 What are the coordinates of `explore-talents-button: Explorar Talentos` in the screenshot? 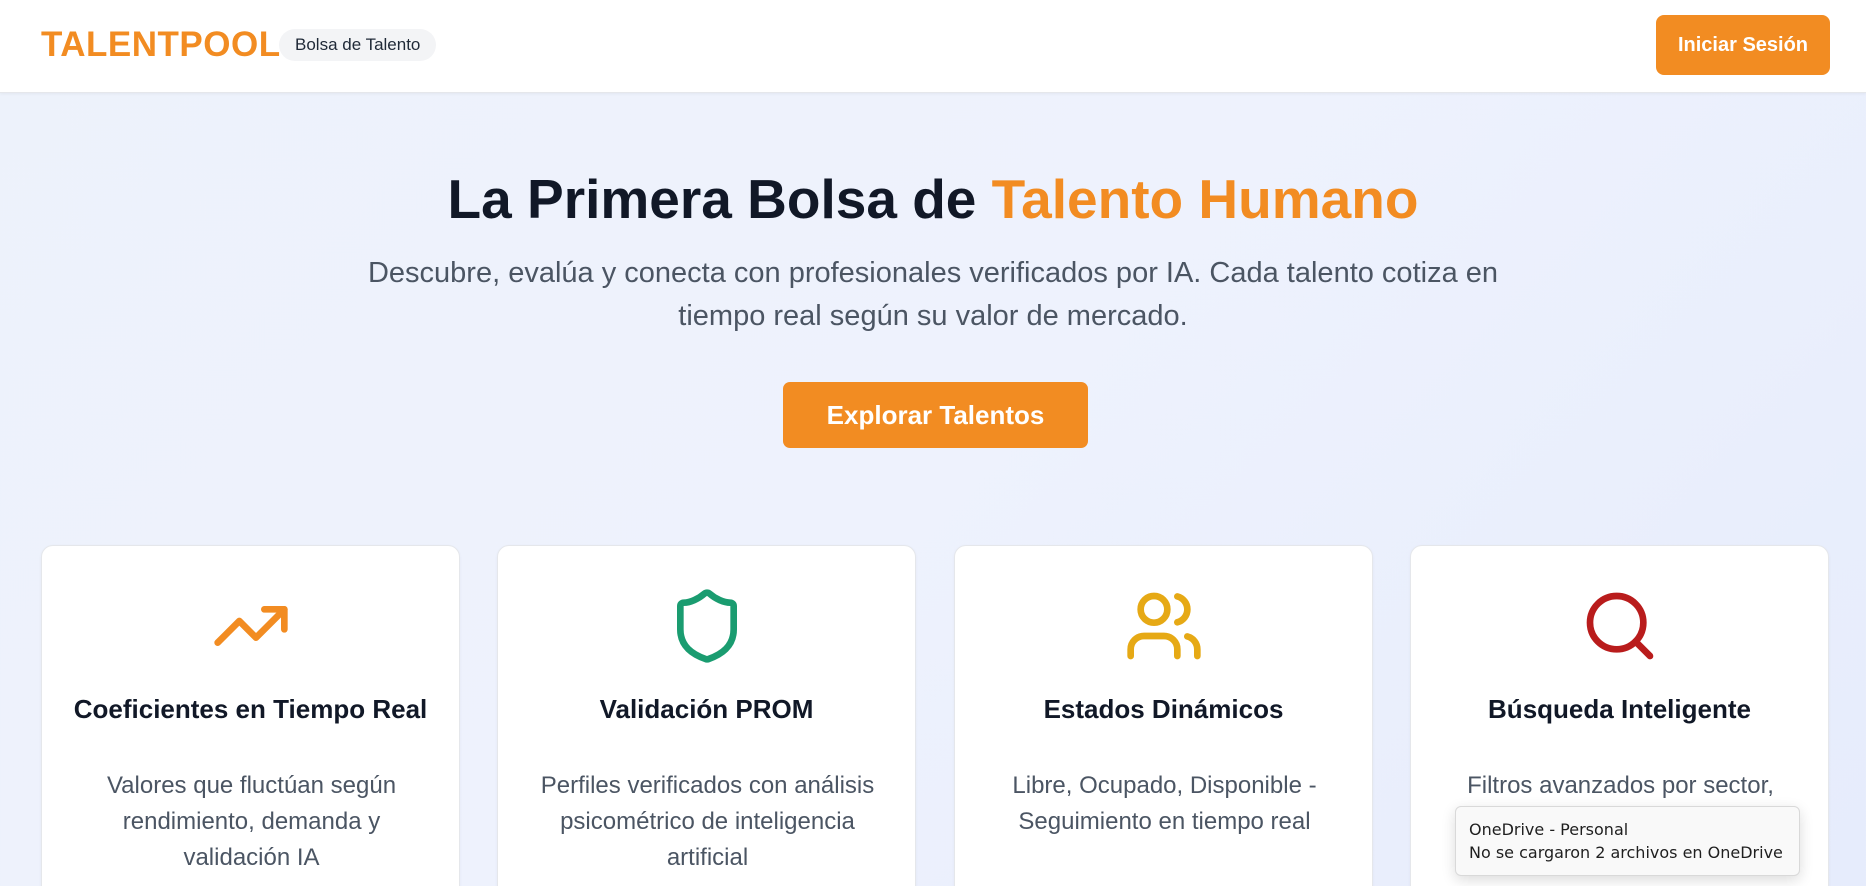 It's located at (935, 415).